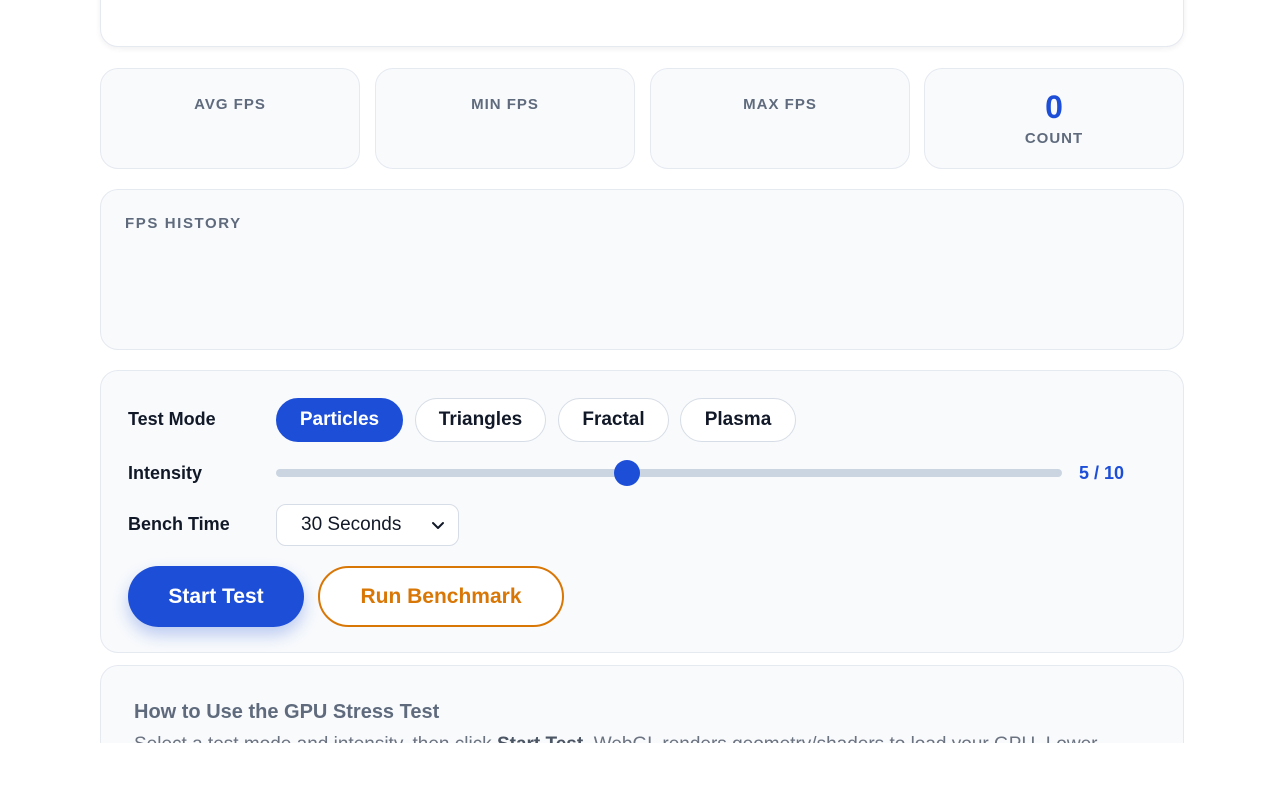 Image resolution: width=1280 pixels, height=800 pixels. I want to click on mode-plasma-button: Plasma, so click(738, 420).